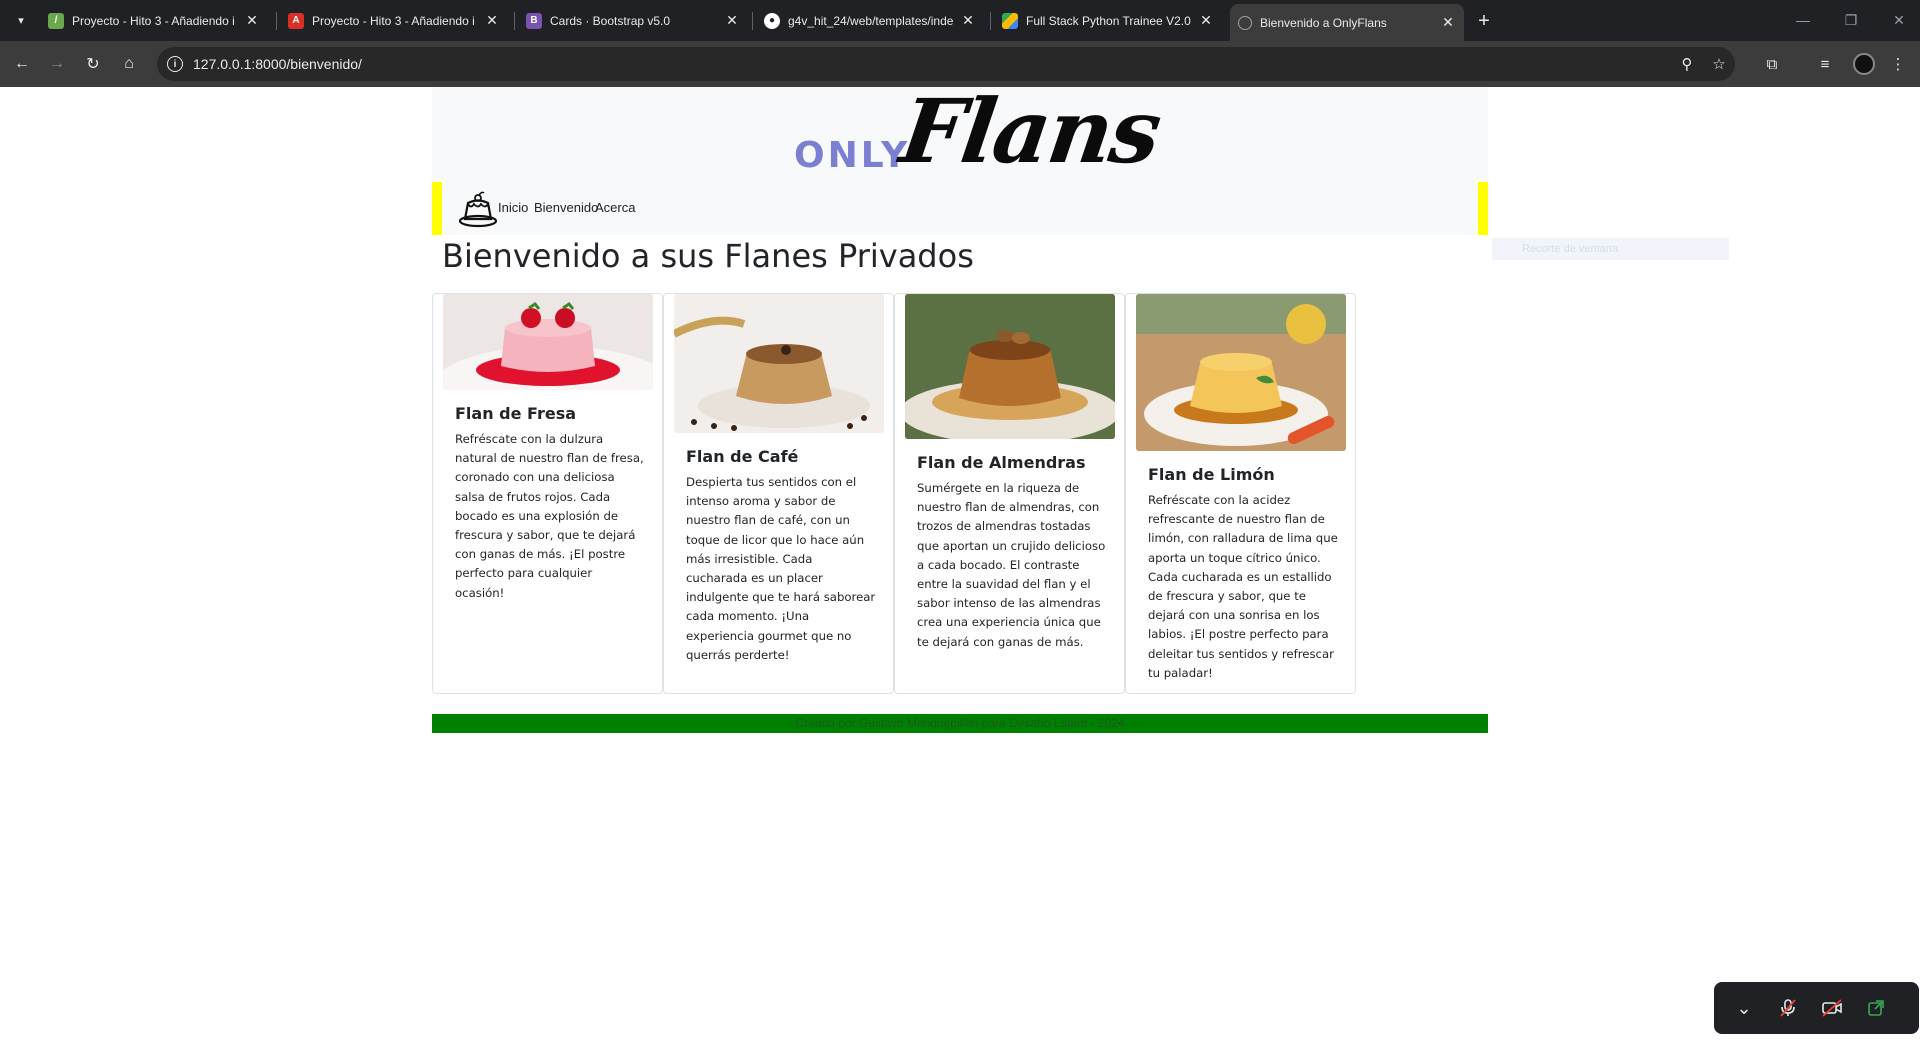 Image resolution: width=1920 pixels, height=1040 pixels. Describe the element at coordinates (1876, 1008) in the screenshot. I see `open-external-icon` at that location.